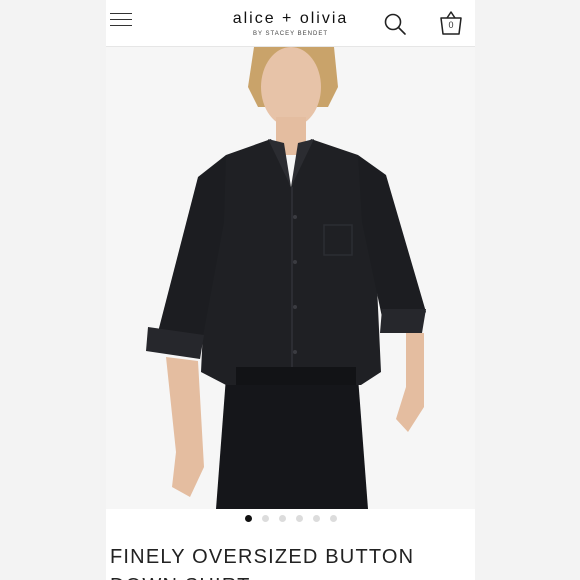  What do you see at coordinates (290, 18) in the screenshot?
I see `brand-name: alice + olivia` at bounding box center [290, 18].